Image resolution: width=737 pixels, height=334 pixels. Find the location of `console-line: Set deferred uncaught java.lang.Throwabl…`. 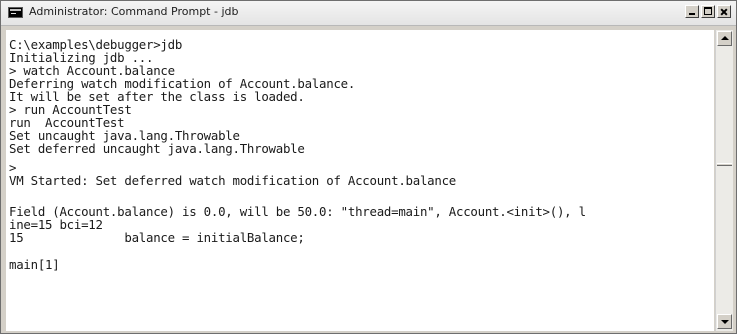

console-line: Set deferred uncaught java.lang.Throwabl… is located at coordinates (157, 148).